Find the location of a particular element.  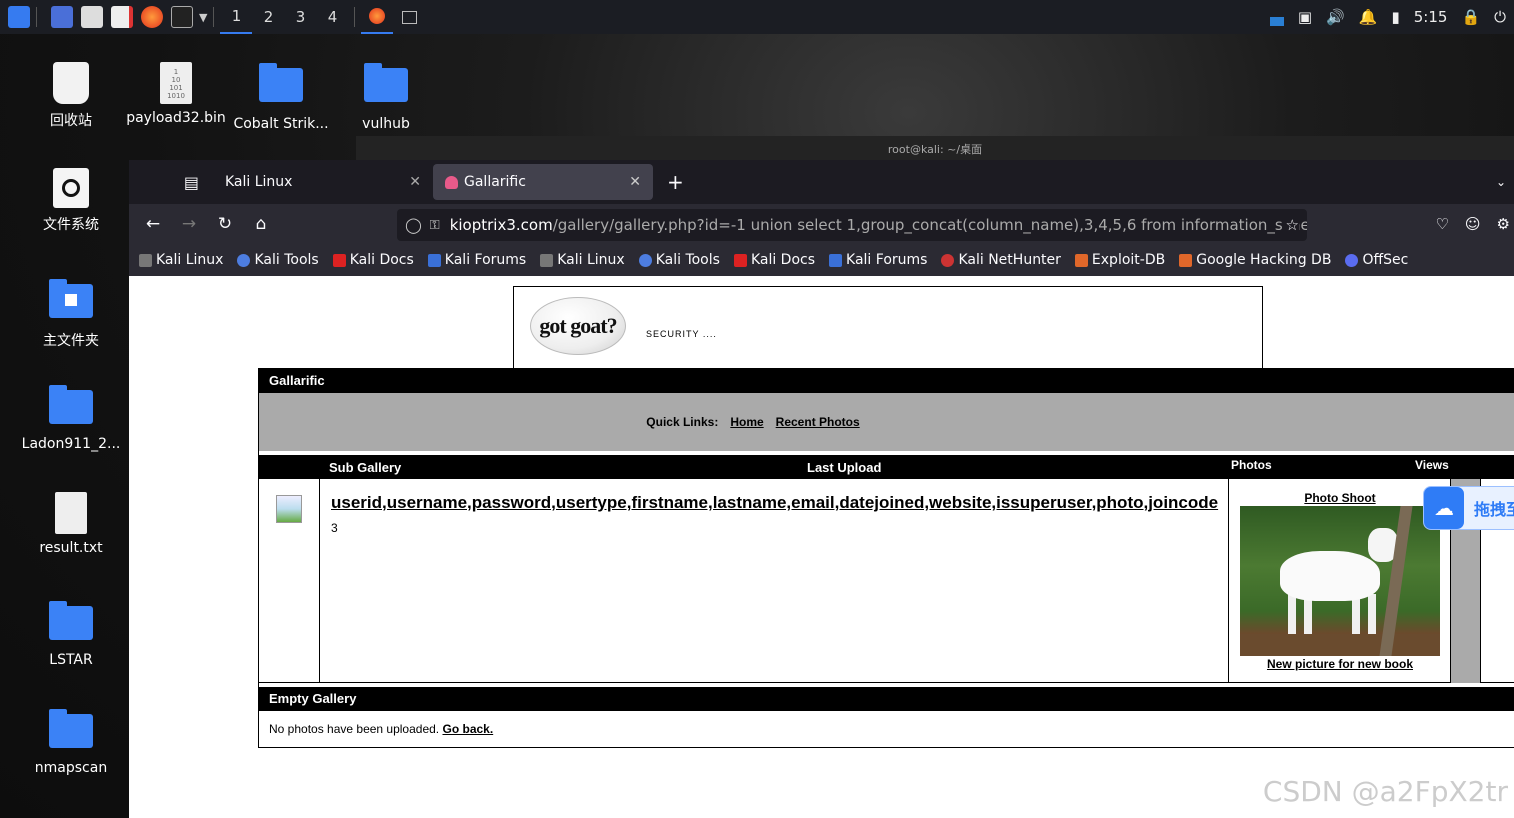

file-manager-icon is located at coordinates (92, 17).